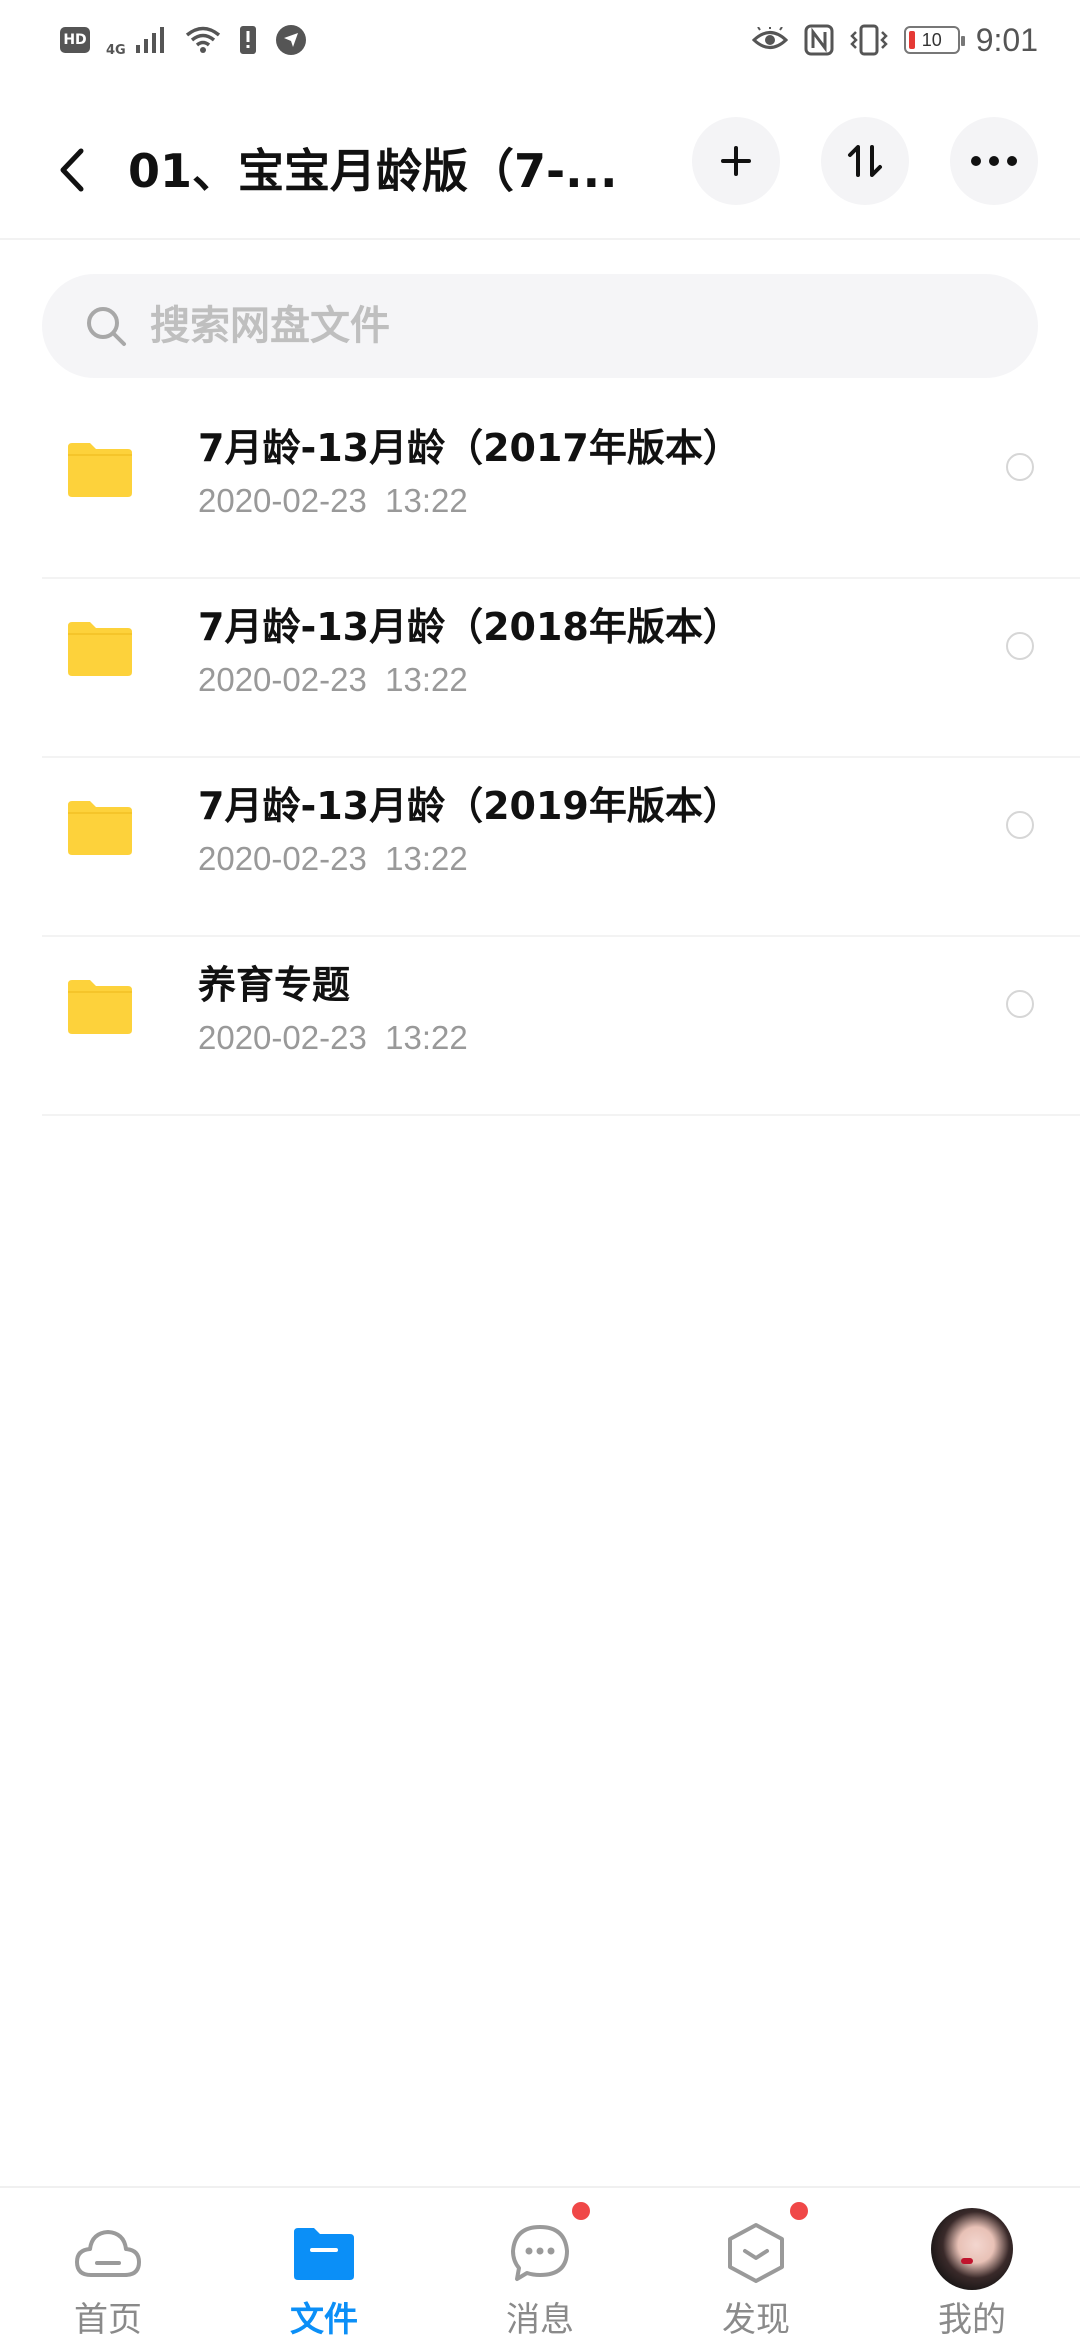 The image size is (1080, 2340). I want to click on wifi-icon, so click(203, 40).